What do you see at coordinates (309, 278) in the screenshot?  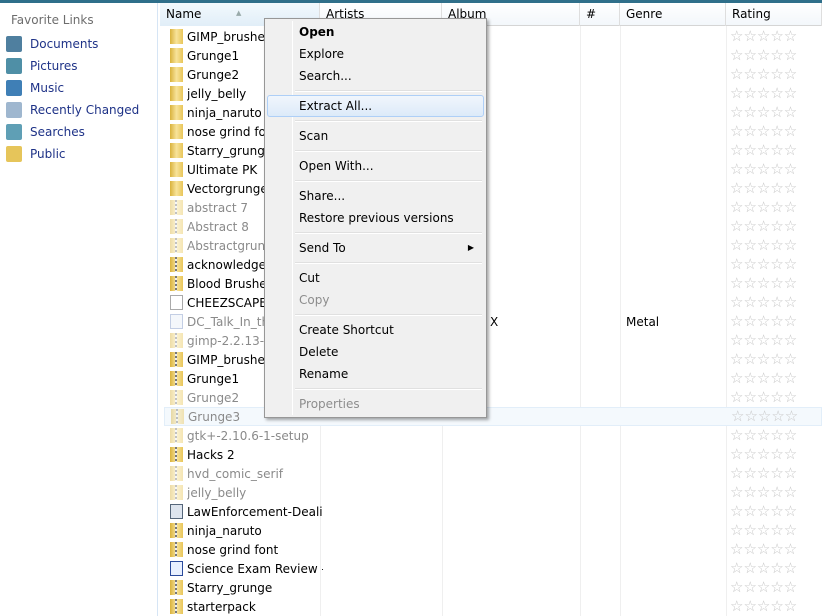 I see `menu-item-label: Cut` at bounding box center [309, 278].